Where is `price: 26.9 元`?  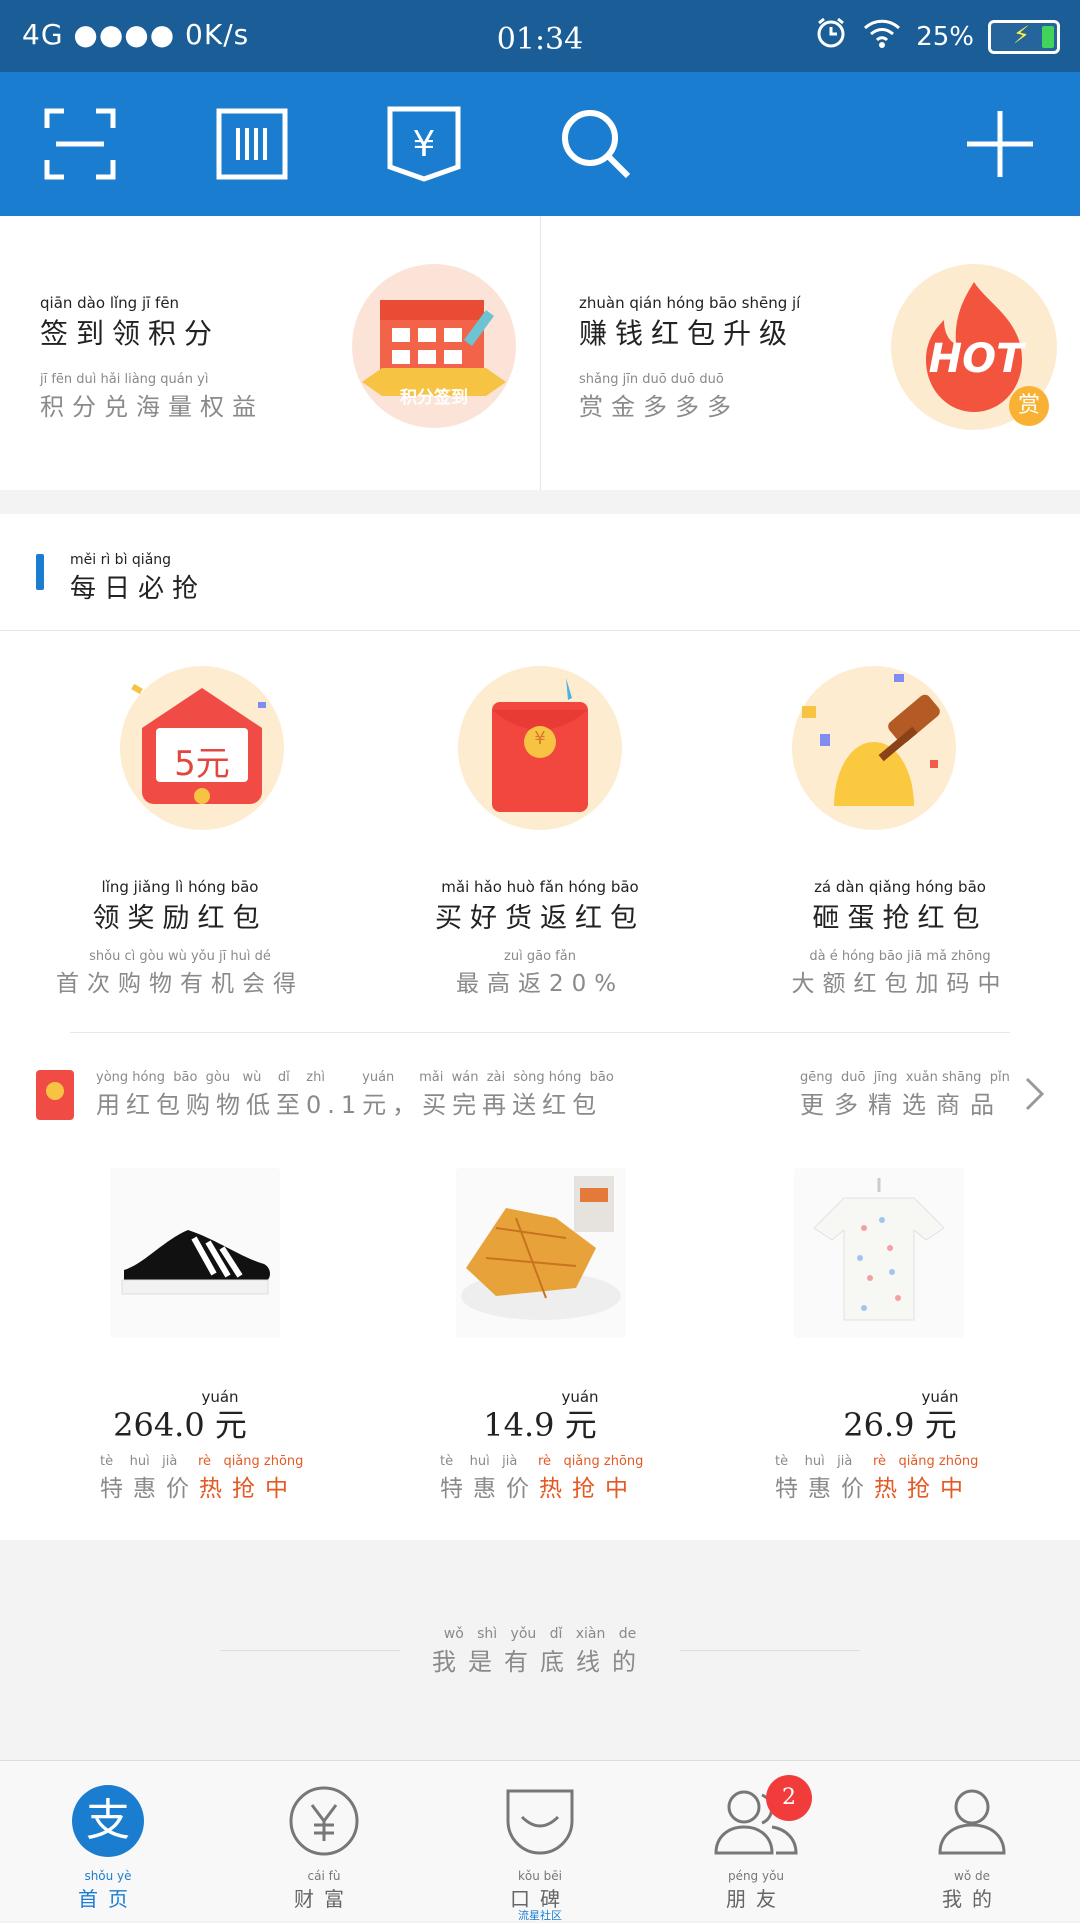 price: 26.9 元 is located at coordinates (900, 1423).